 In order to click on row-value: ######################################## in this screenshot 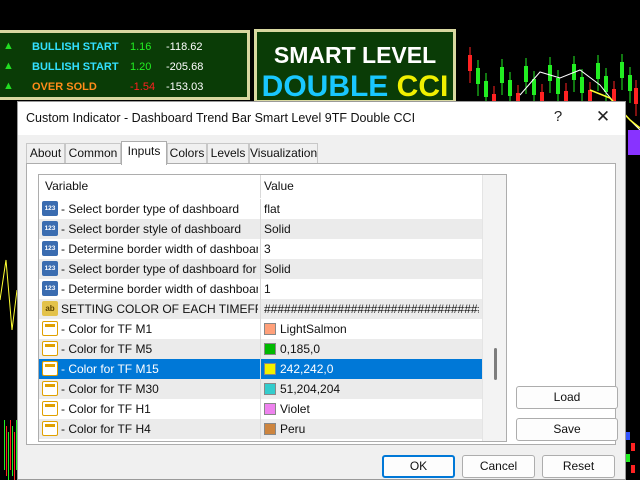, I will do `click(371, 309)`.